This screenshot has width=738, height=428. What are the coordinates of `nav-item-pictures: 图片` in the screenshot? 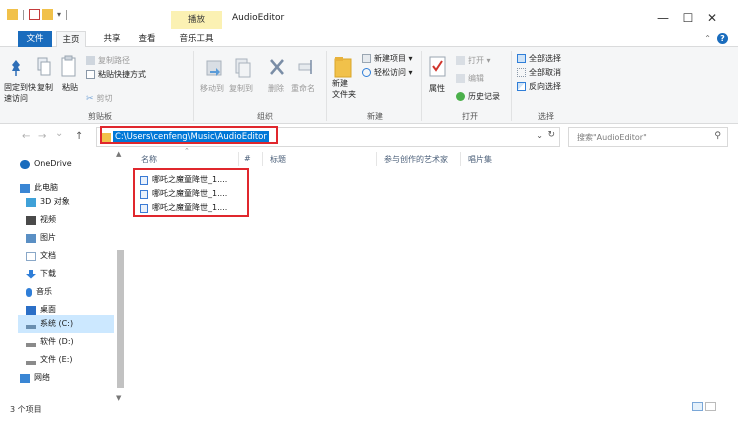 It's located at (41, 238).